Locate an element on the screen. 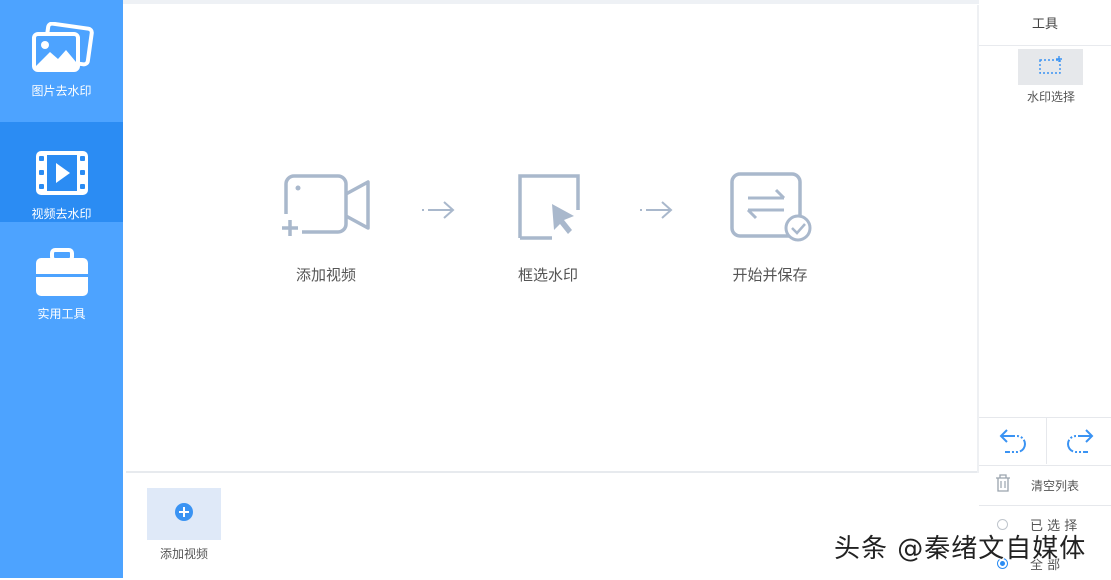 The image size is (1111, 580). add-video-label: 添加视频 is located at coordinates (183, 554).